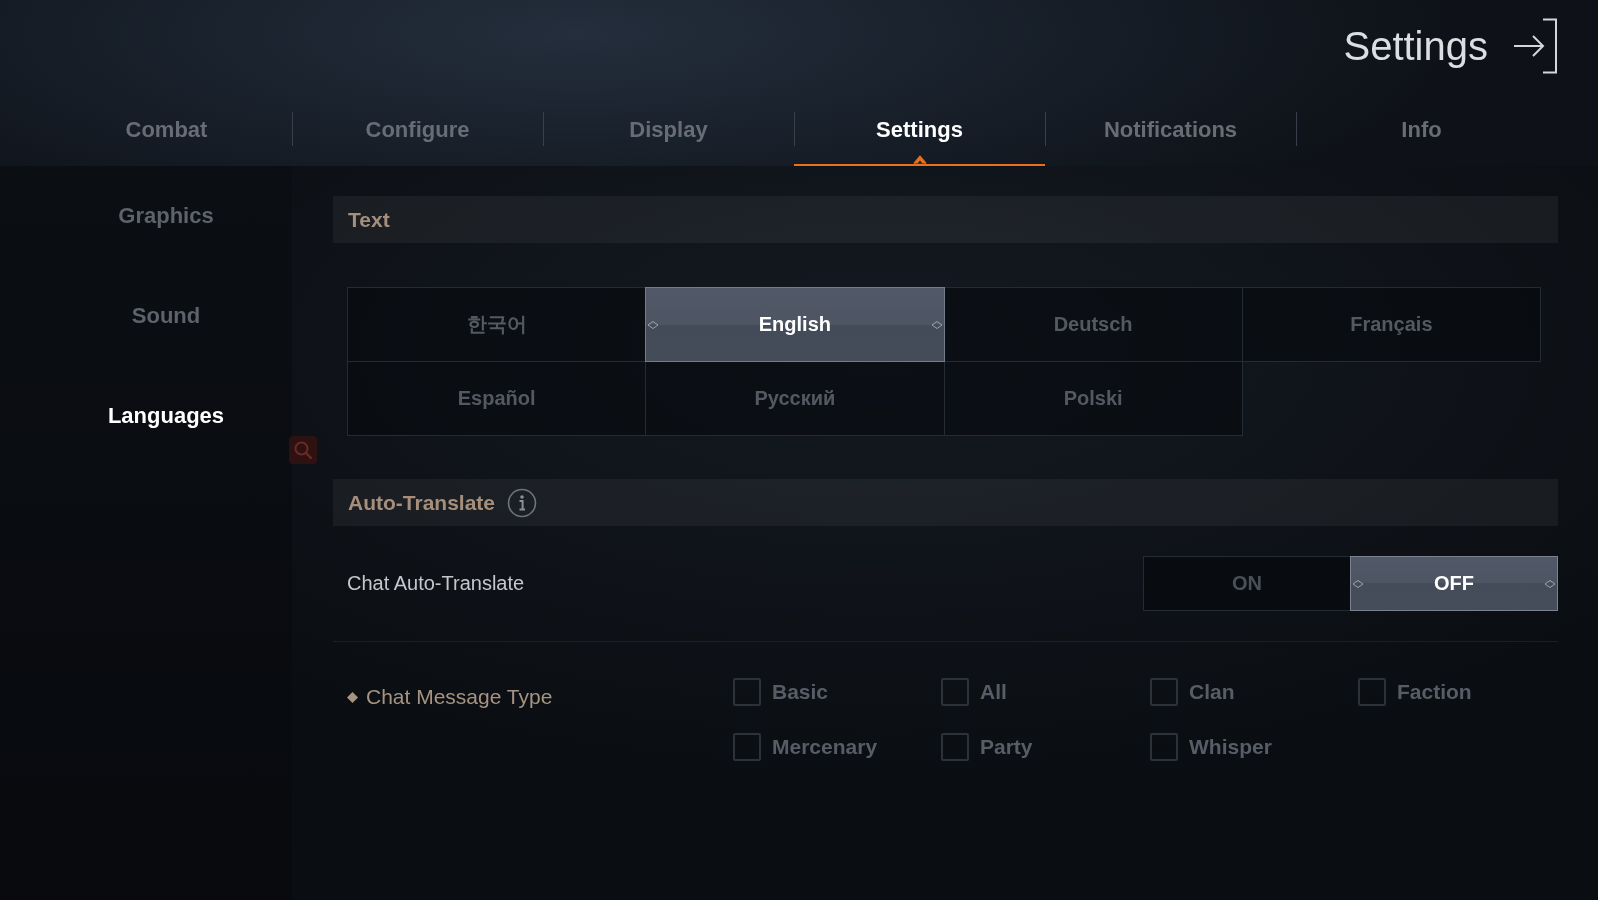 The height and width of the screenshot is (900, 1598). Describe the element at coordinates (993, 691) in the screenshot. I see `checkbox-label: All` at that location.